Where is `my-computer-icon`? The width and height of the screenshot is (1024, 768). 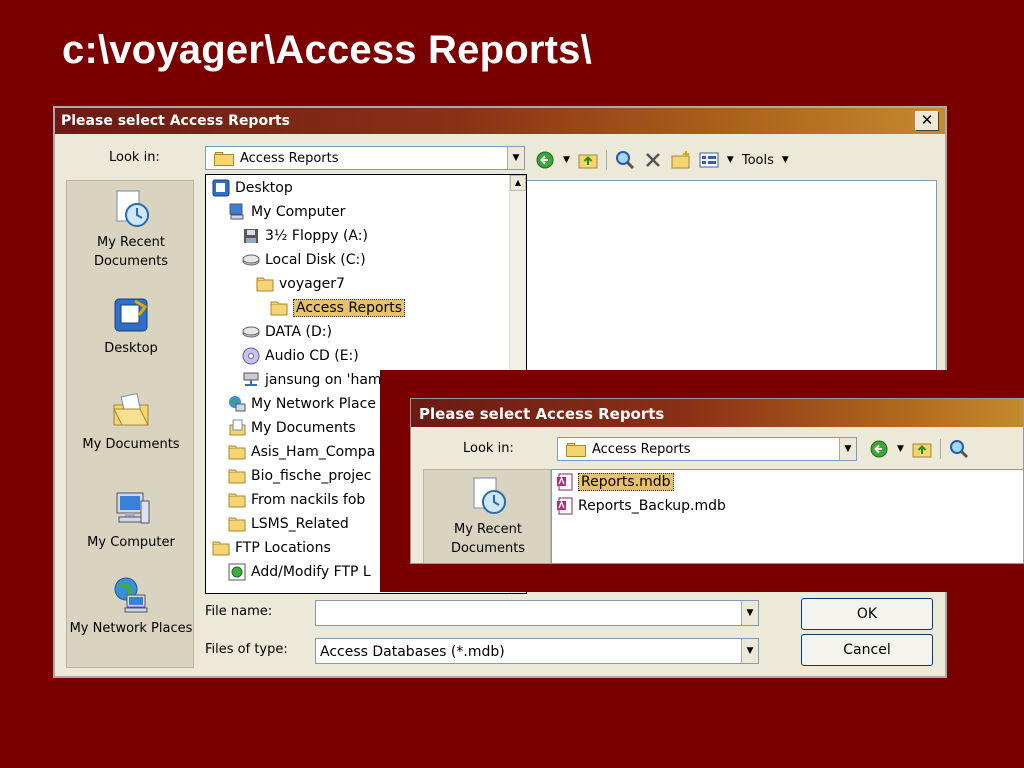
my-computer-icon is located at coordinates (131, 509).